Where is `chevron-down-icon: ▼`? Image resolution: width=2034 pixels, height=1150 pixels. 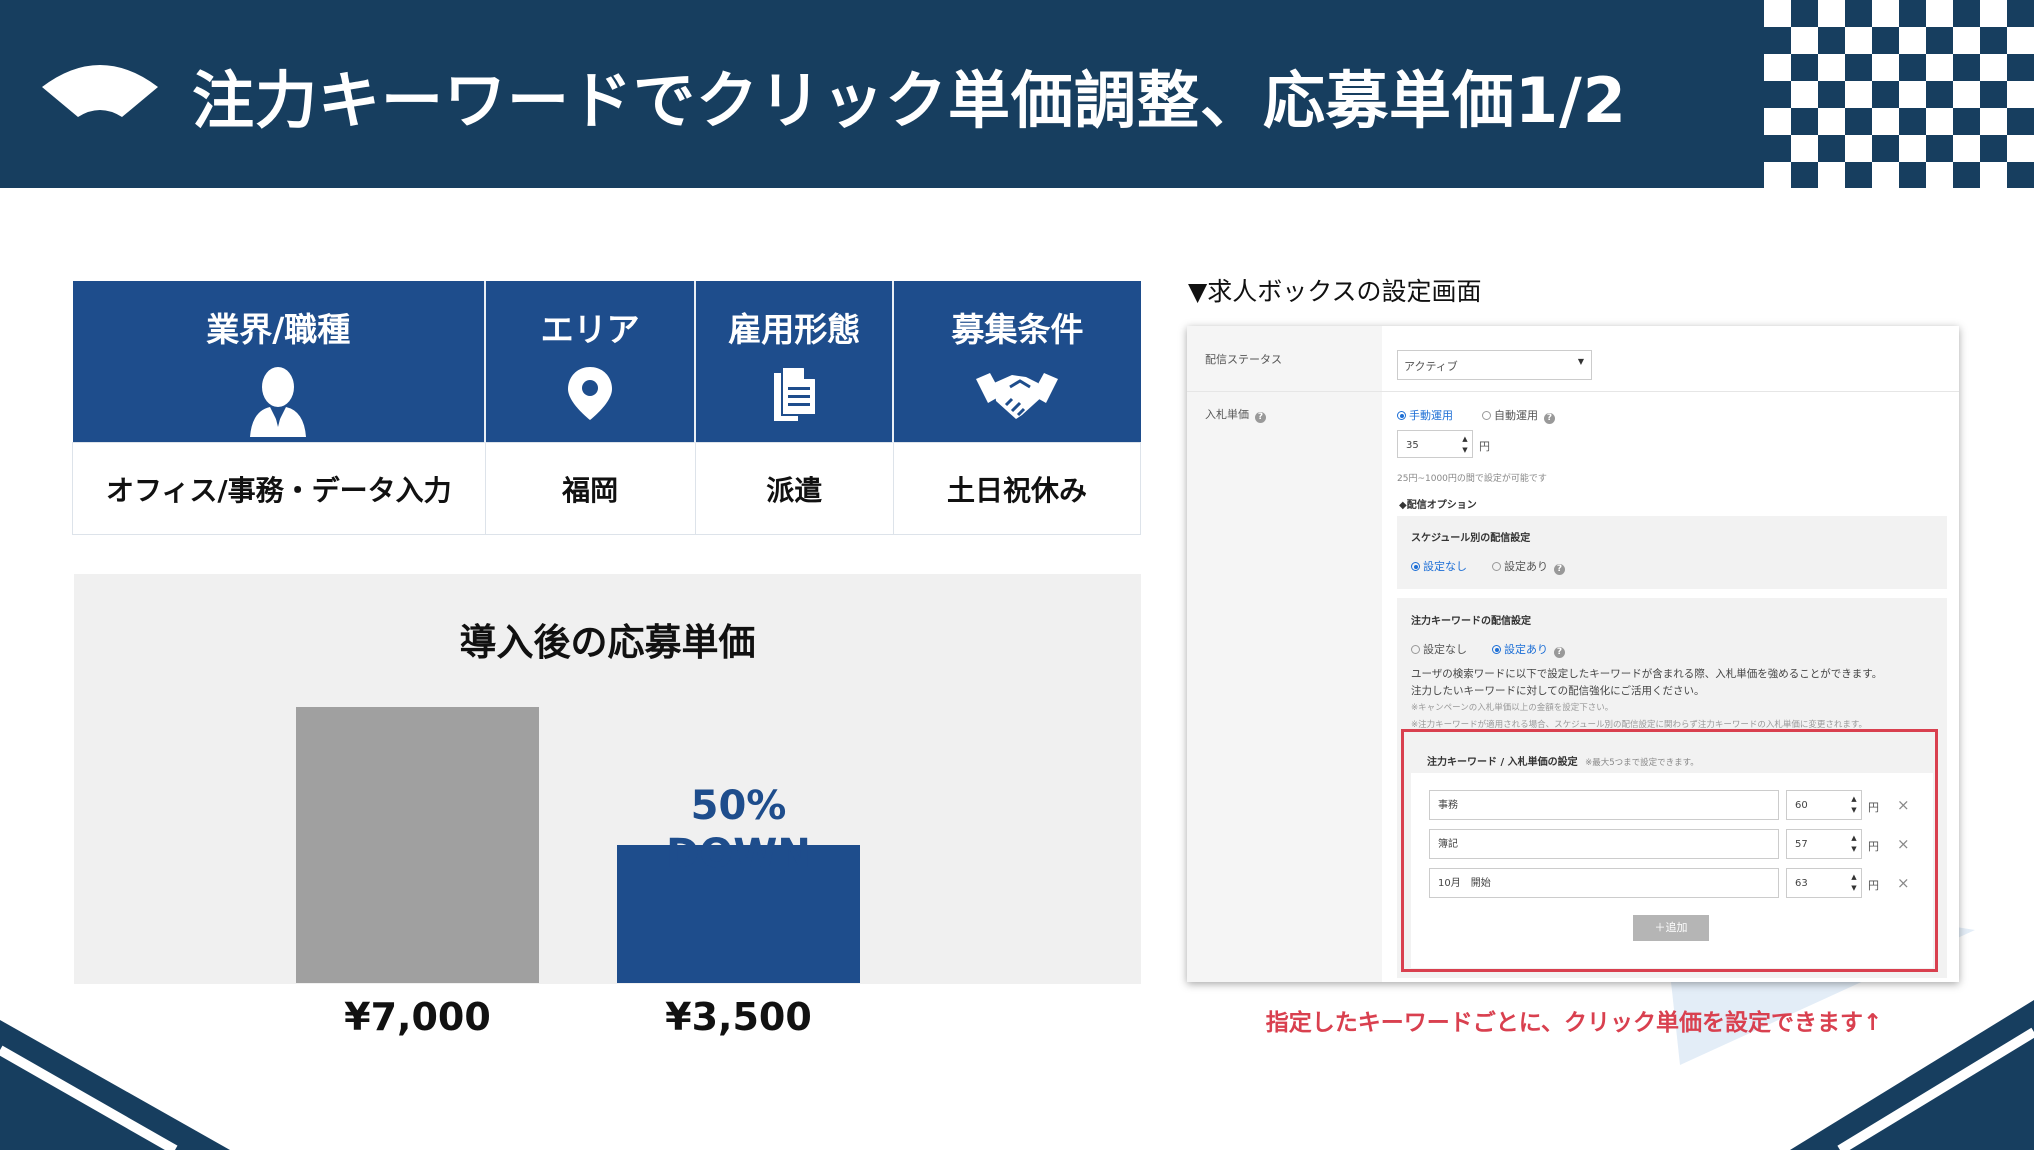
chevron-down-icon: ▼ is located at coordinates (1580, 361).